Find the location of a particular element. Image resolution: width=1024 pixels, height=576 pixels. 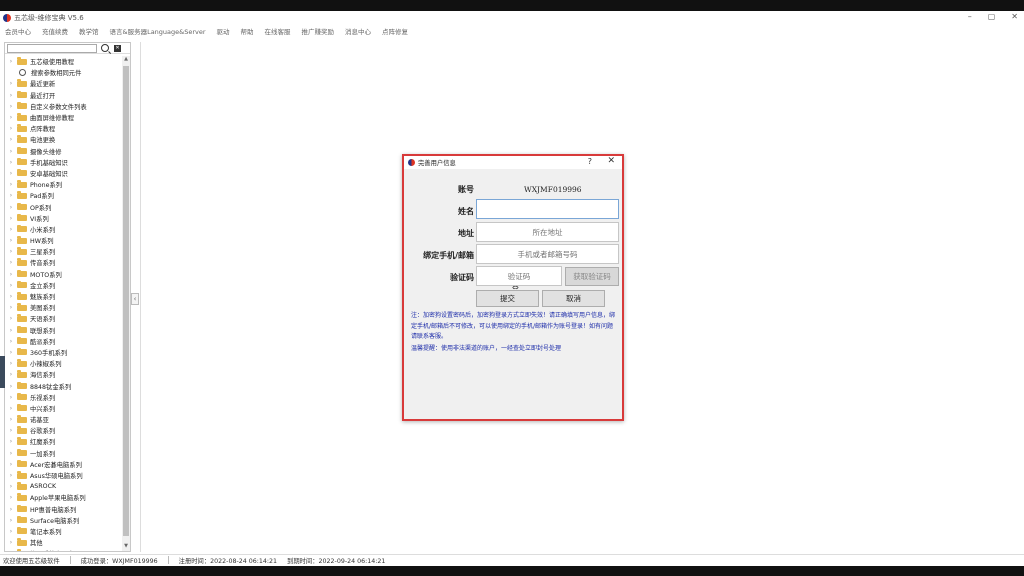

tree-item: › 360手机系列 is located at coordinates (64, 352).